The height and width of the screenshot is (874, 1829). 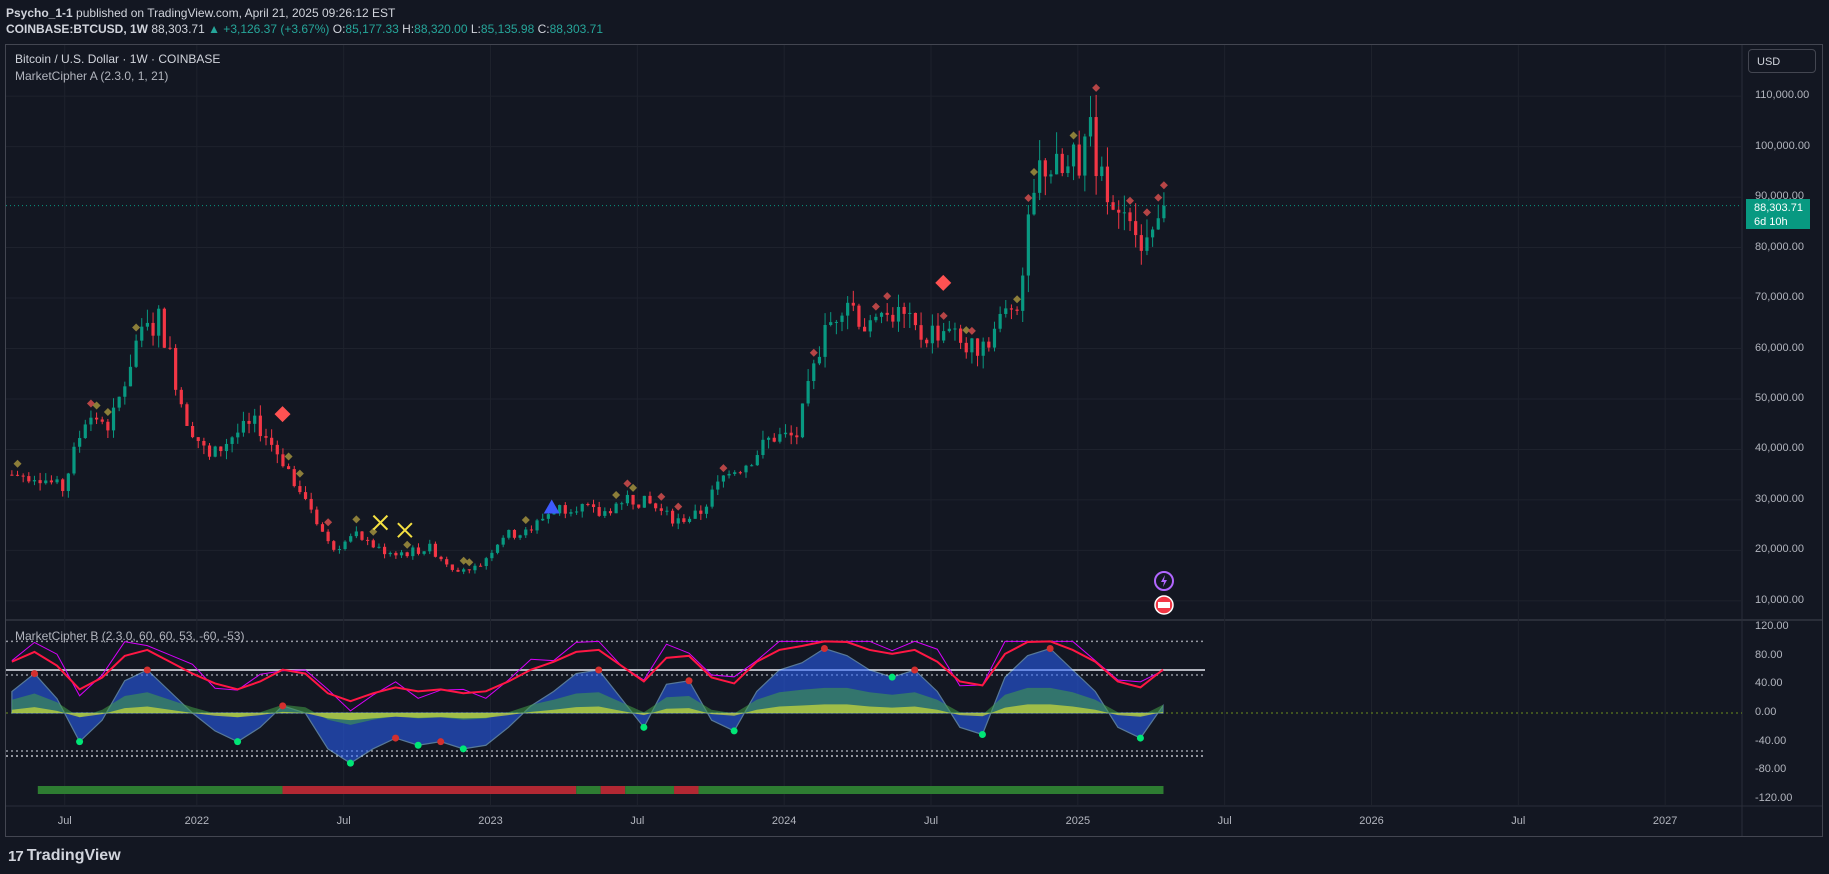 I want to click on time-axis-label: 2022, so click(x=197, y=821).